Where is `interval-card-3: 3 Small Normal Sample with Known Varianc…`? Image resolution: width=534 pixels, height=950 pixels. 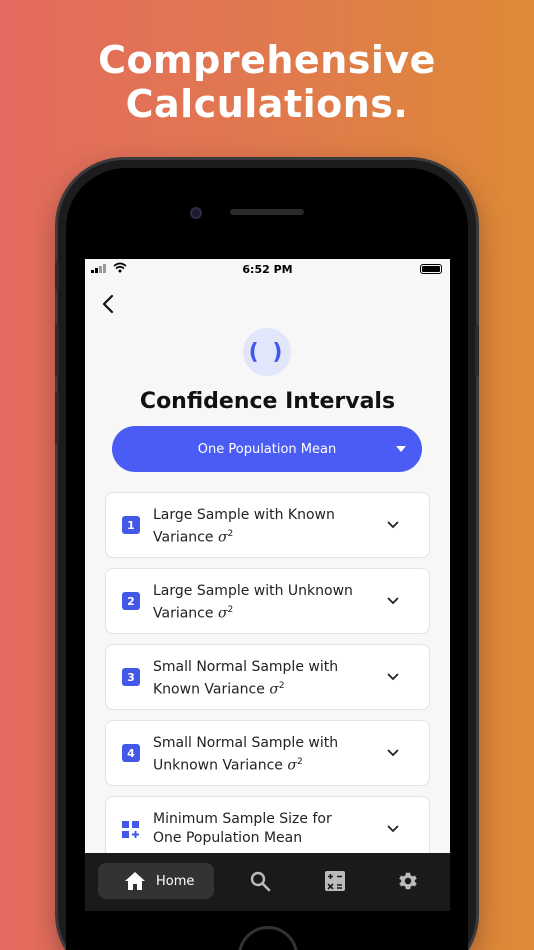
interval-card-3: 3 Small Normal Sample with Known Varianc… is located at coordinates (267, 677).